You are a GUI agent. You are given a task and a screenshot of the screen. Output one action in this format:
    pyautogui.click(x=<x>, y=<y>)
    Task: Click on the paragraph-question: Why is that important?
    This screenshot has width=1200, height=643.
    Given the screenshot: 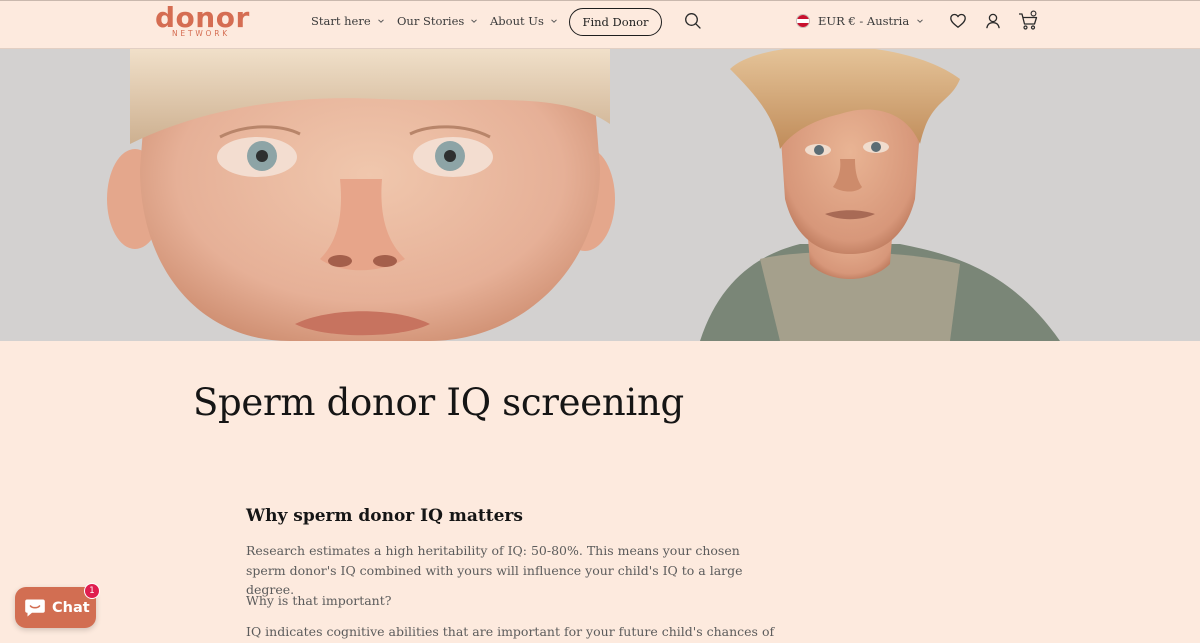 What is the action you would take?
    pyautogui.click(x=319, y=600)
    